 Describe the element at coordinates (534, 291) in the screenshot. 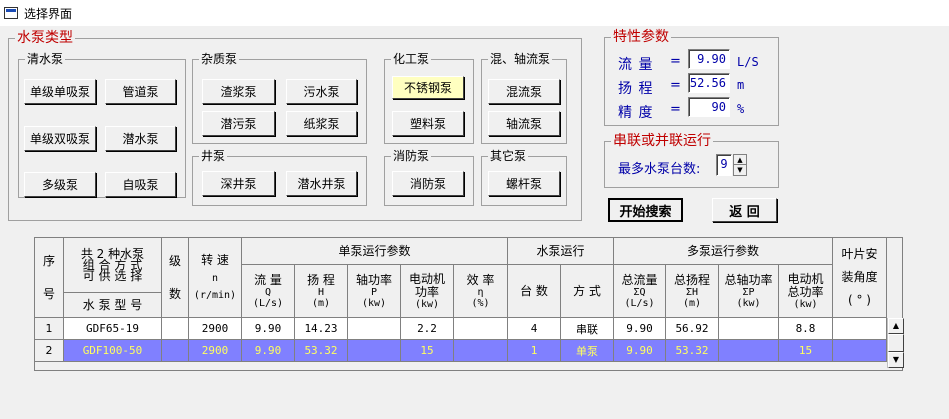

I see `header-run-count: 台 数` at that location.